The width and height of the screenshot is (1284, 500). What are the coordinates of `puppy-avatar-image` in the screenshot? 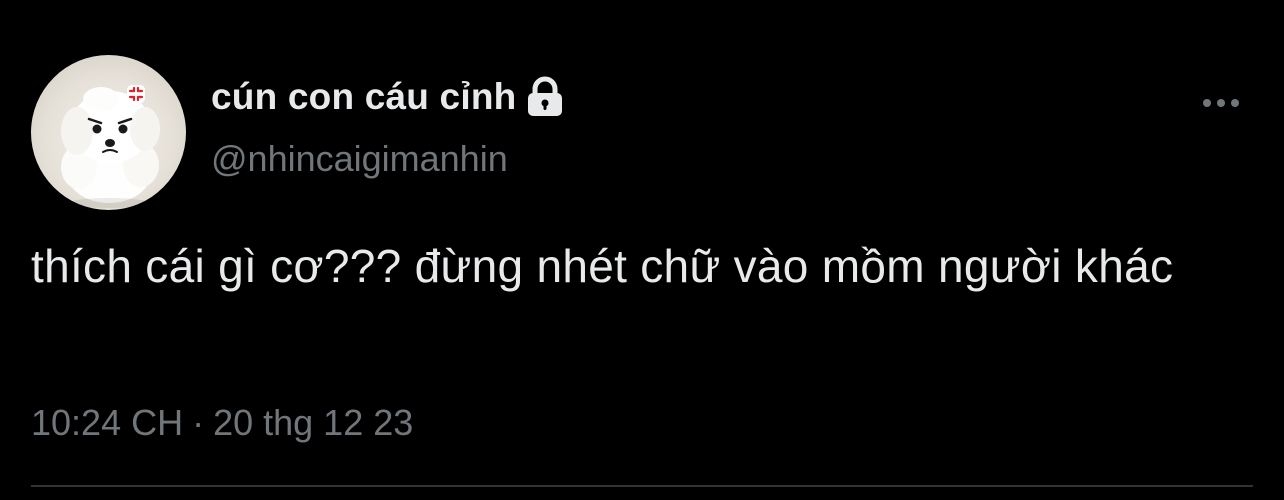 It's located at (110, 146).